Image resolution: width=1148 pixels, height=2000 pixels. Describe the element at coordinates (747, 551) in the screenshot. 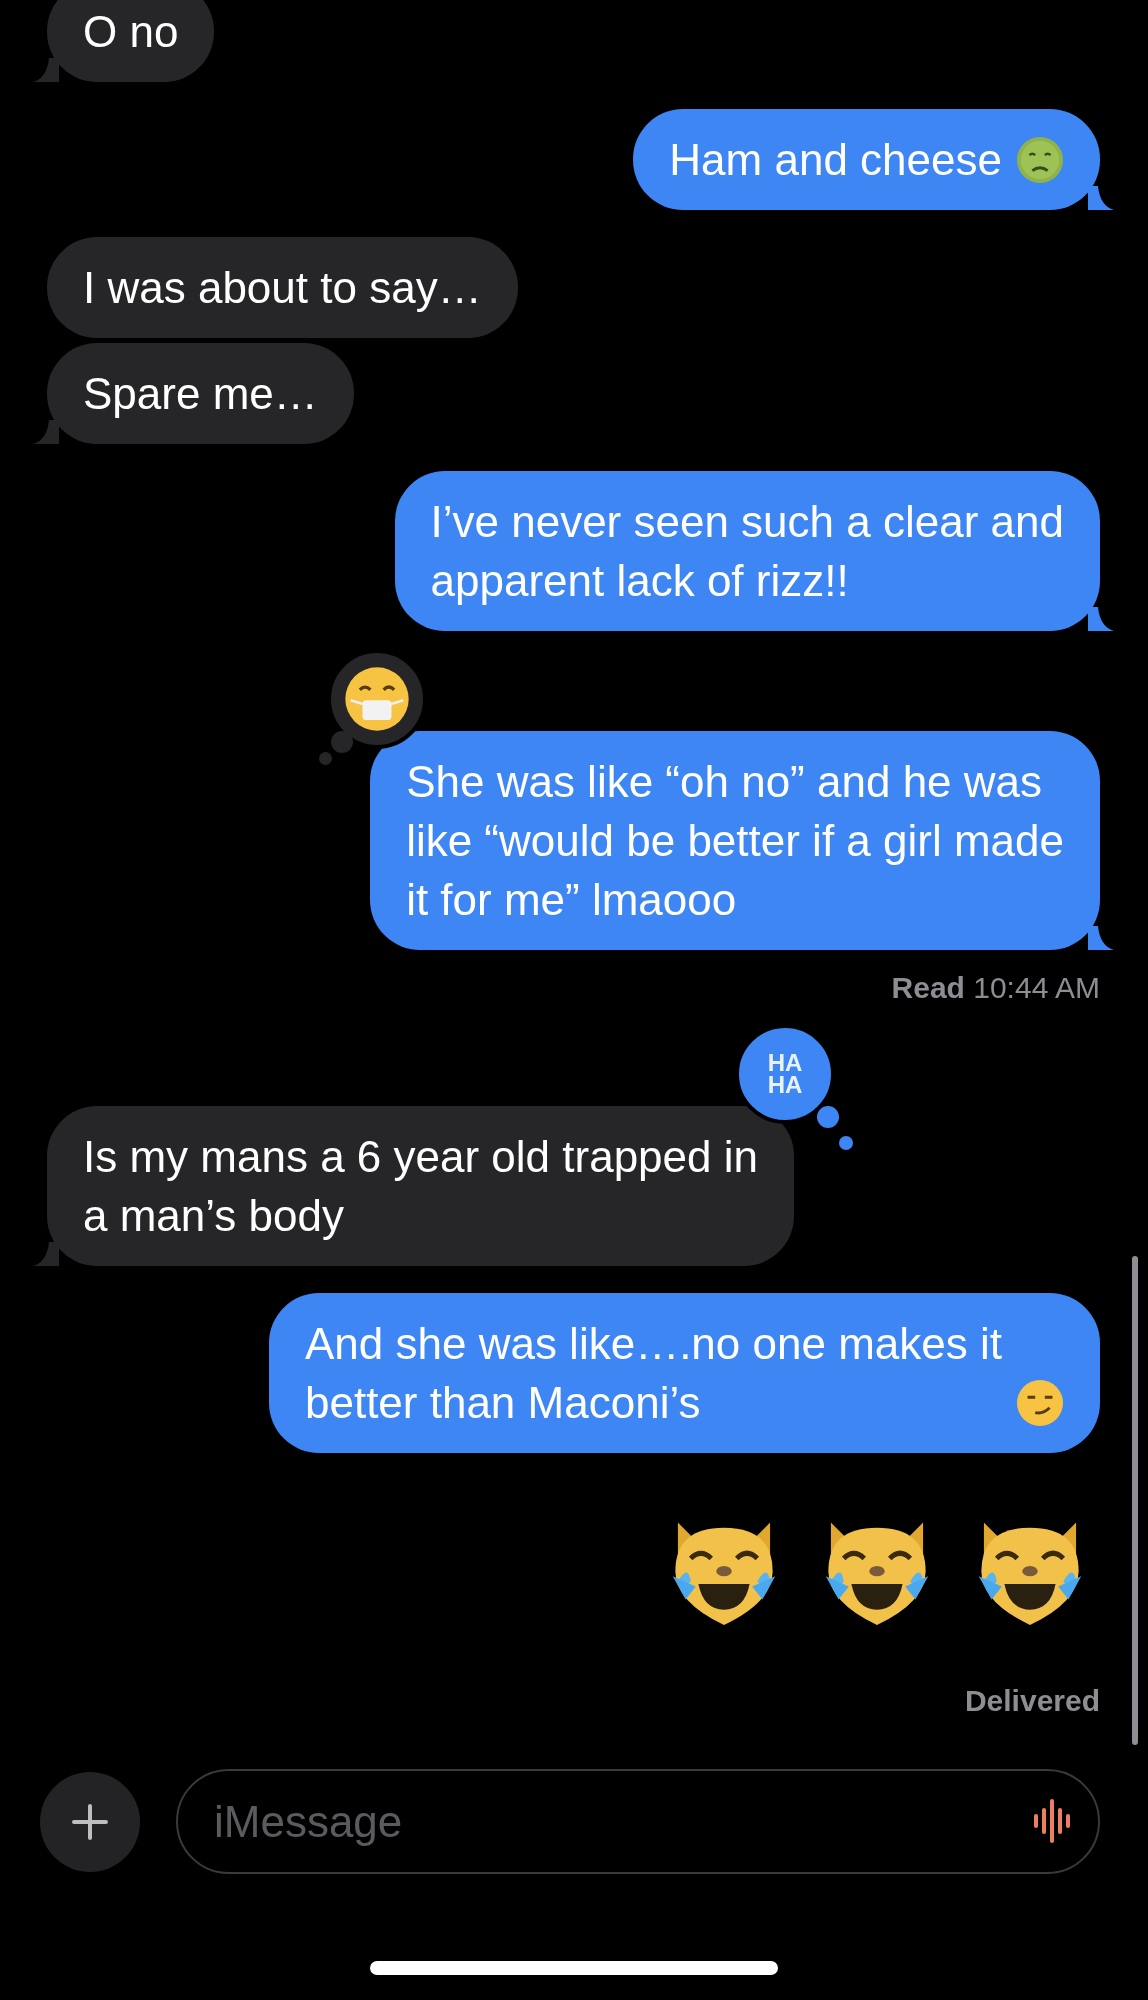

I see `message-text: I’ve never seen such a clear and apparent lack of rizz!!` at that location.